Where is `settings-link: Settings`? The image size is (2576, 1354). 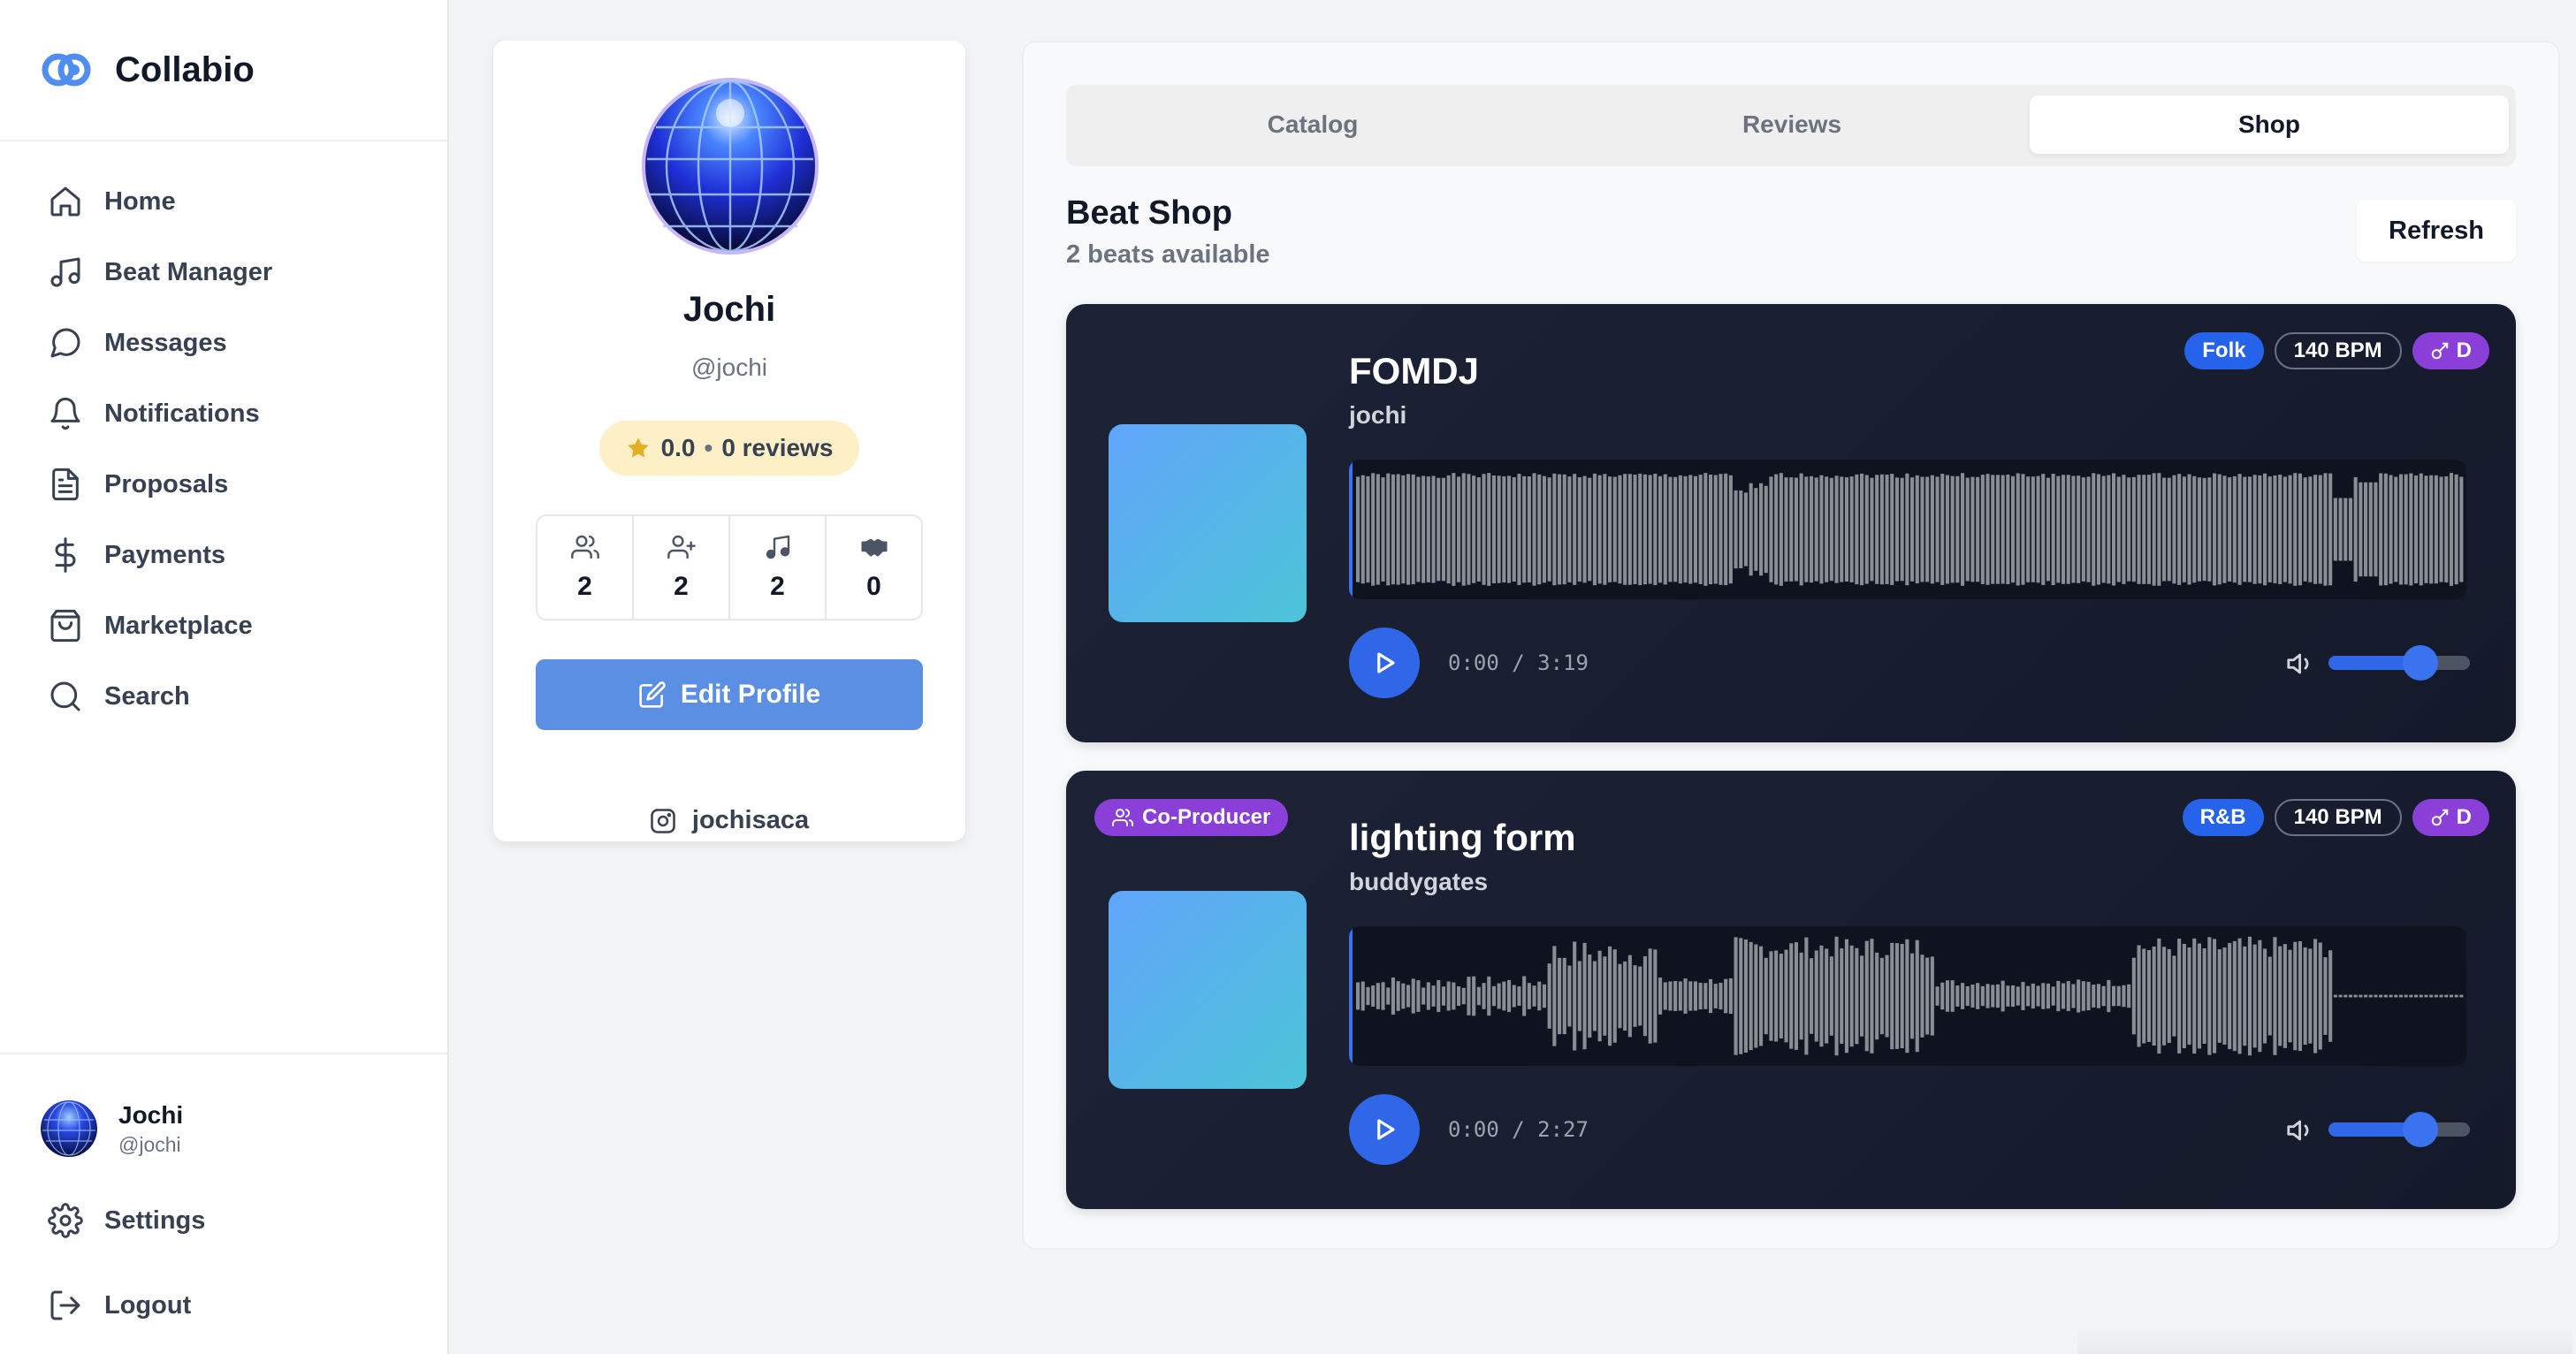 settings-link: Settings is located at coordinates (126, 1220).